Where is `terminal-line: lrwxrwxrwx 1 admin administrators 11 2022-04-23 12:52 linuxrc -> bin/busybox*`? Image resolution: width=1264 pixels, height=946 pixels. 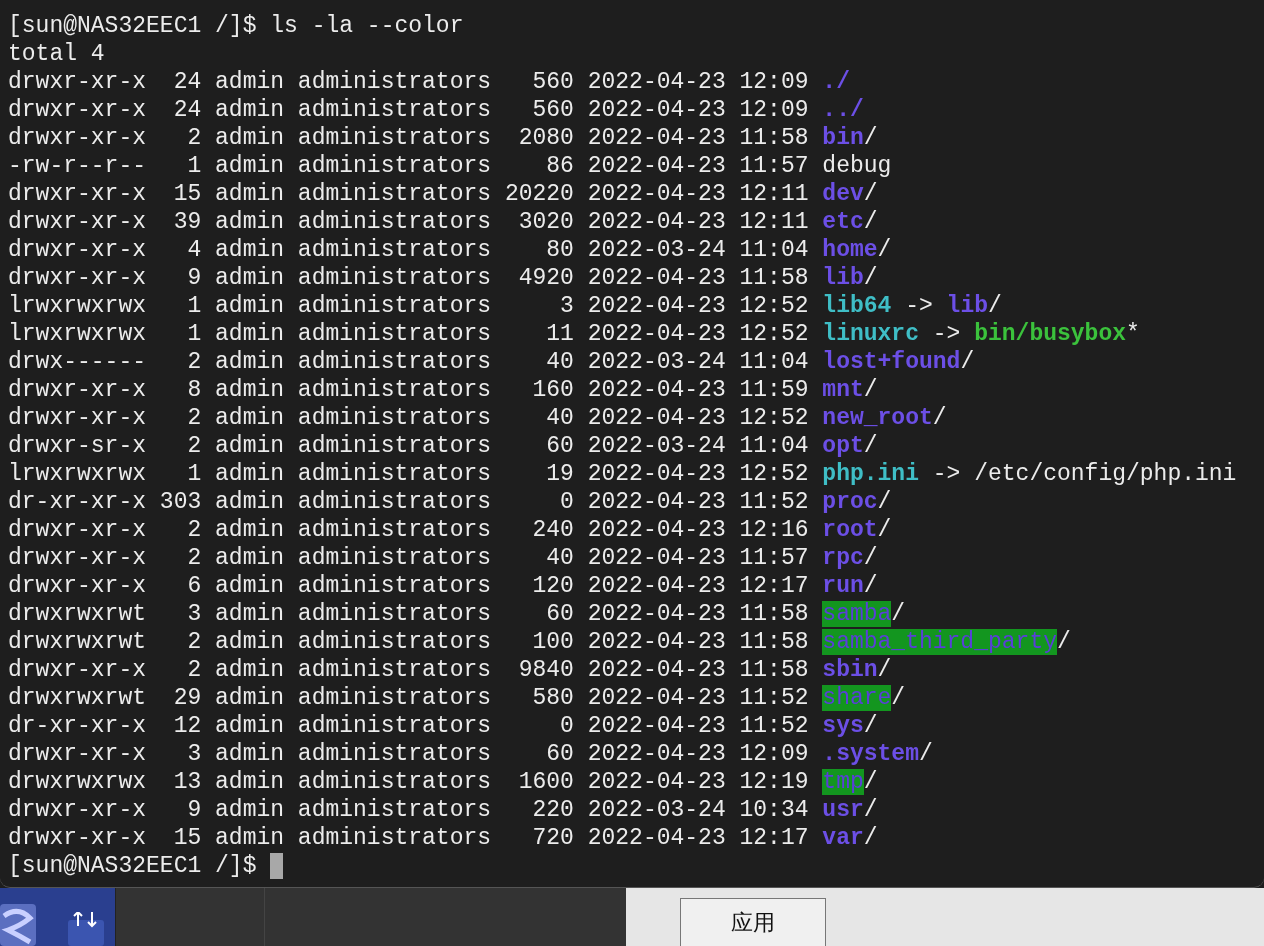
terminal-line: lrwxrwxrwx 1 admin administrators 11 2022-04-23 12:52 linuxrc -> bin/busybox* is located at coordinates (574, 334).